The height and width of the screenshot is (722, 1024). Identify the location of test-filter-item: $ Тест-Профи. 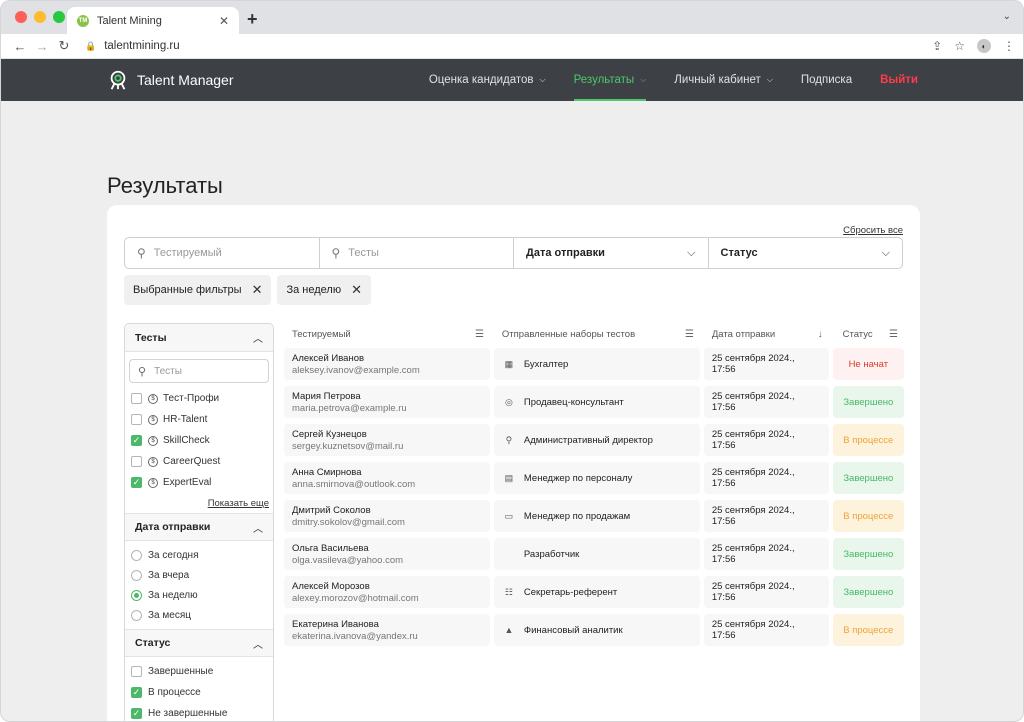
(199, 398).